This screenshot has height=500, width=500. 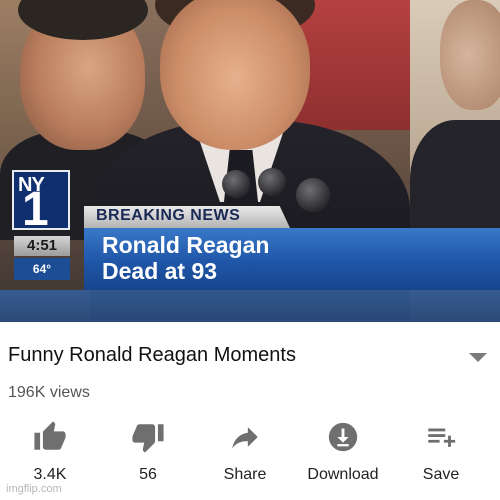 What do you see at coordinates (50, 452) in the screenshot?
I see `like-button: 3.4K` at bounding box center [50, 452].